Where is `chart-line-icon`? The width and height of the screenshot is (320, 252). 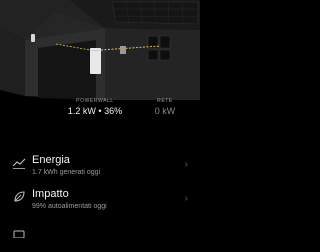
chart-line-icon is located at coordinates (19, 163).